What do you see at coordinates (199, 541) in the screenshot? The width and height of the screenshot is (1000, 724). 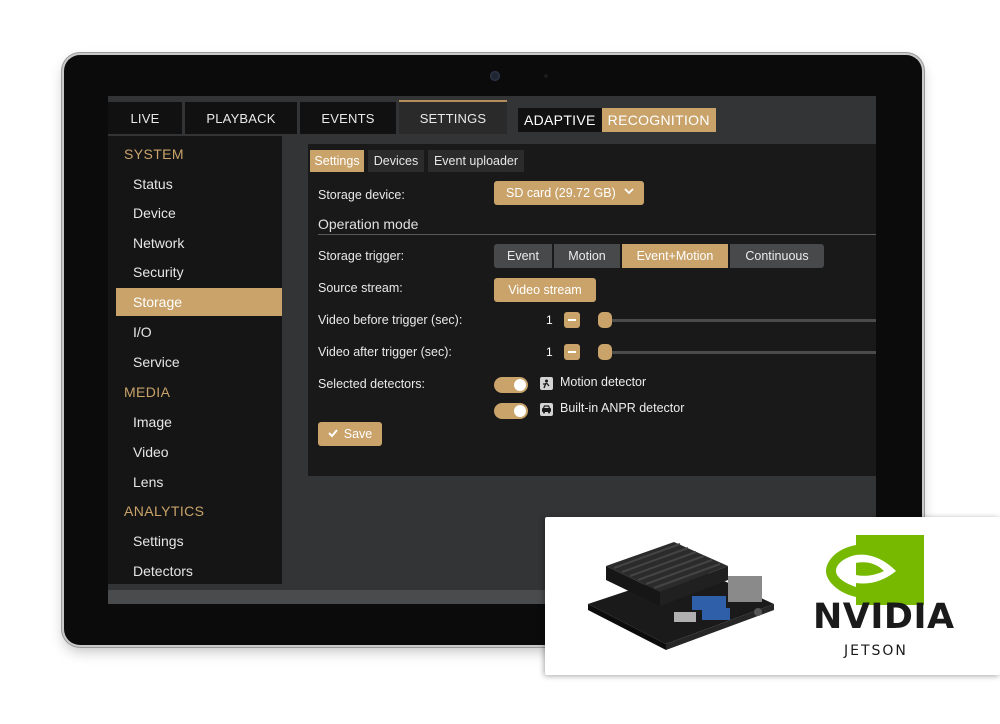 I see `sidebar-item-analytics-settings: Settings` at bounding box center [199, 541].